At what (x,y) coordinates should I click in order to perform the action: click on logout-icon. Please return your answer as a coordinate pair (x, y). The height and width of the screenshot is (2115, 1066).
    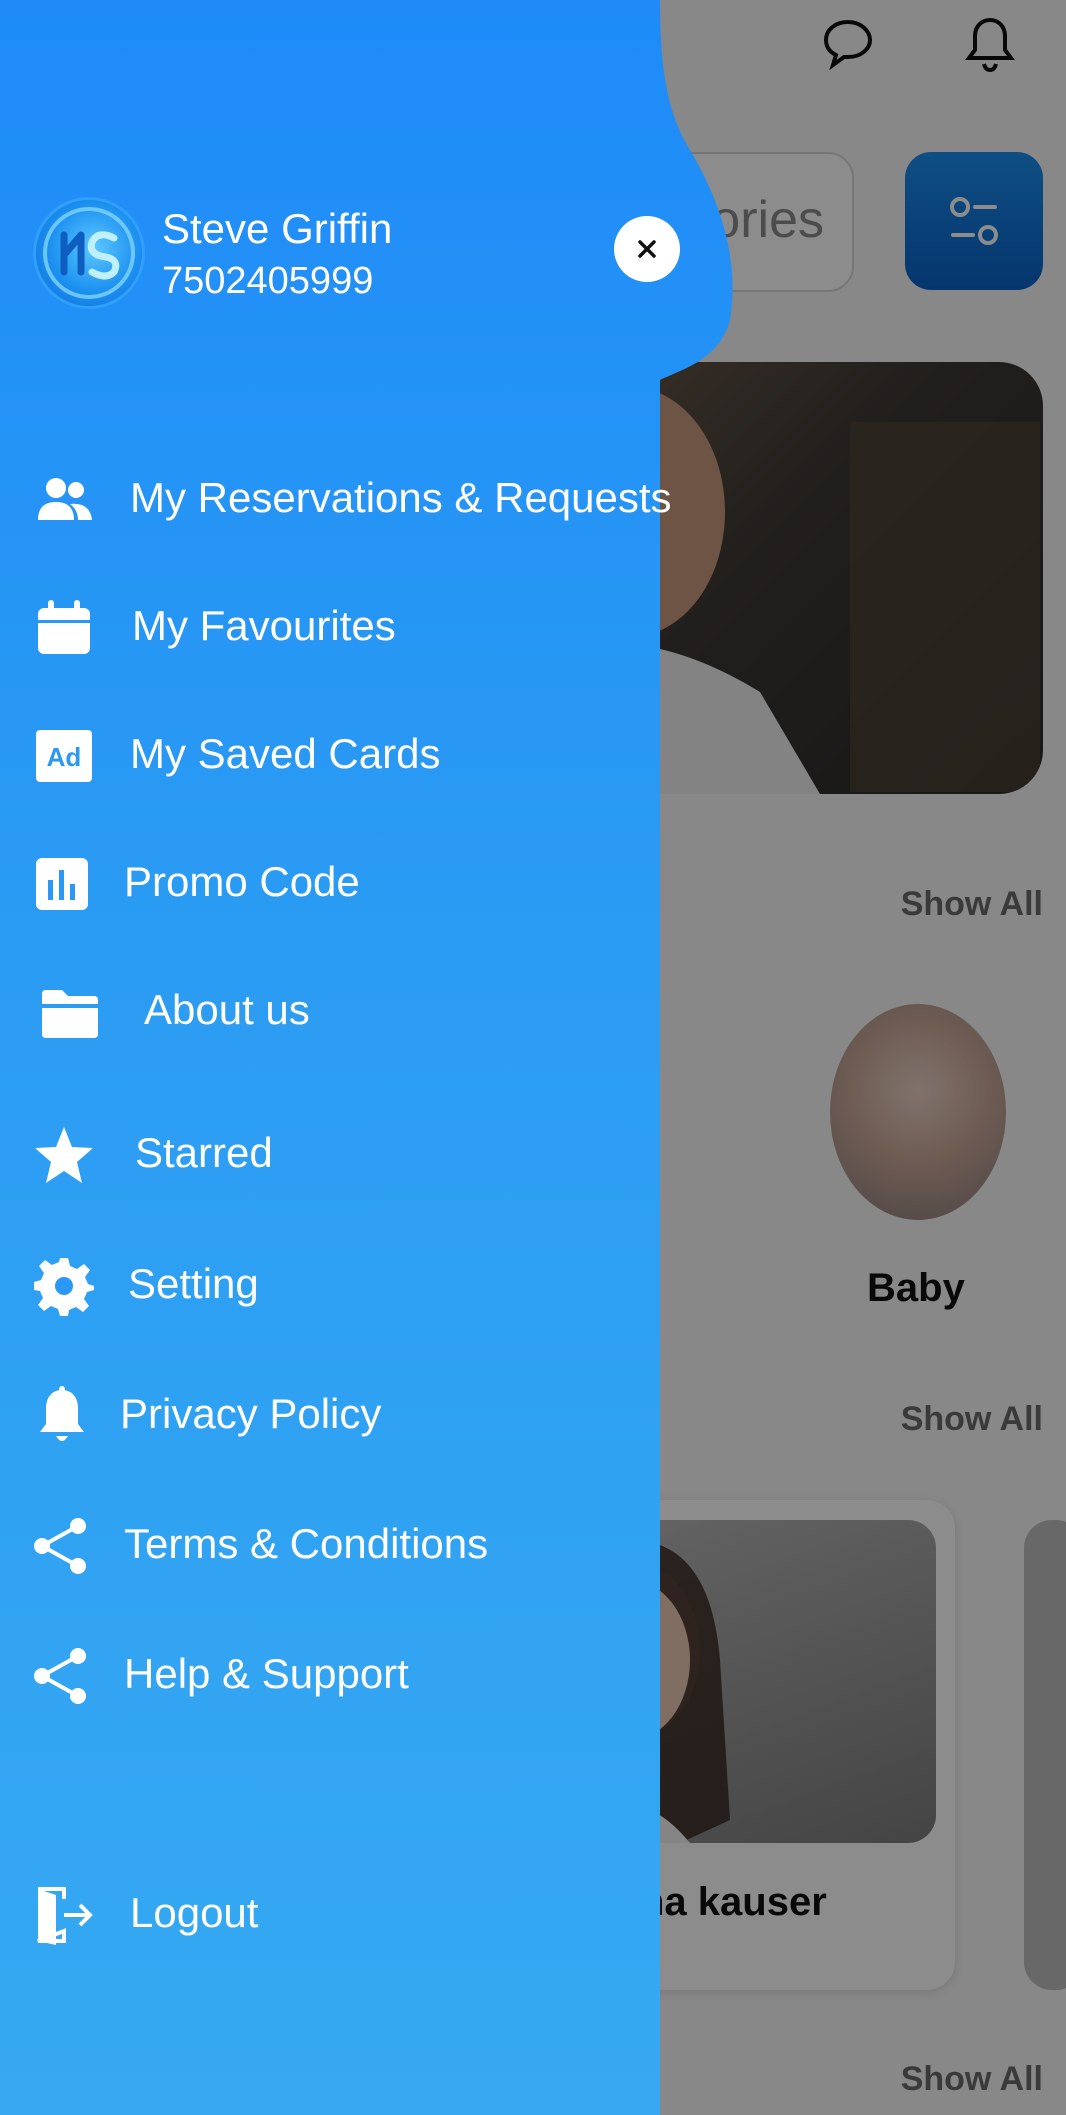
    Looking at the image, I should click on (65, 1916).